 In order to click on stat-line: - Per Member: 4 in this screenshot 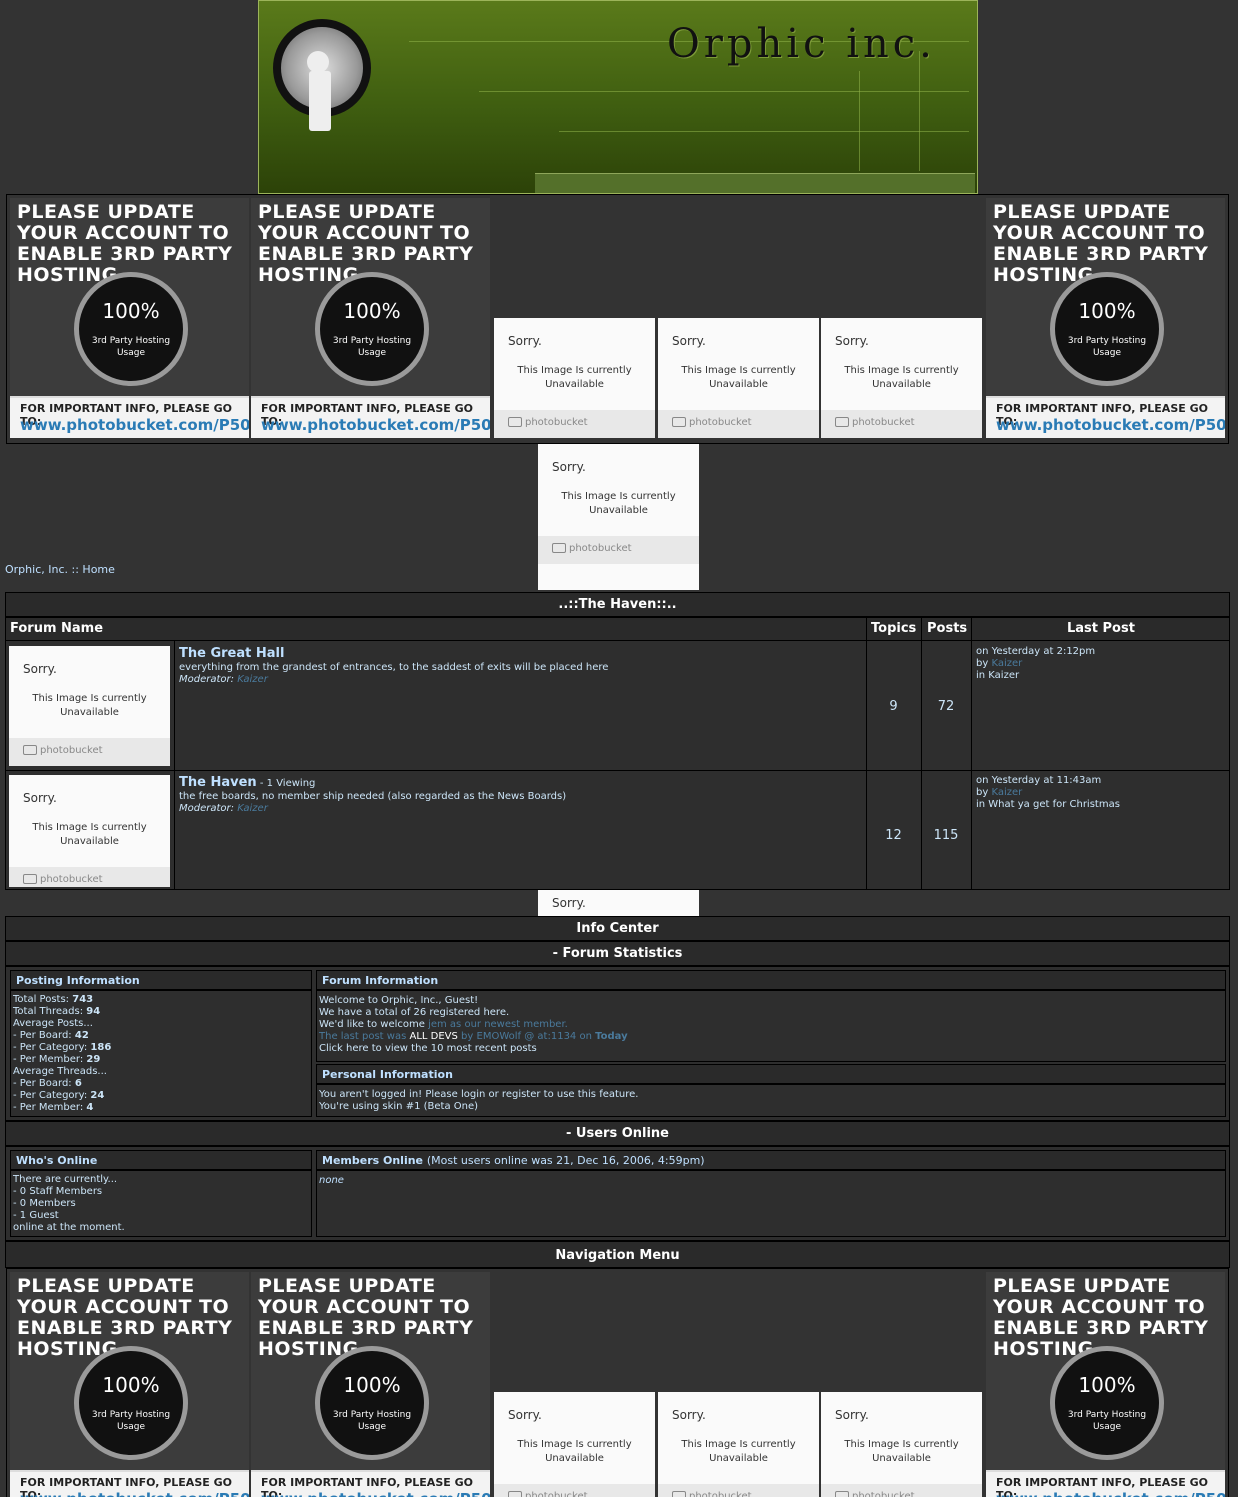, I will do `click(53, 1107)`.